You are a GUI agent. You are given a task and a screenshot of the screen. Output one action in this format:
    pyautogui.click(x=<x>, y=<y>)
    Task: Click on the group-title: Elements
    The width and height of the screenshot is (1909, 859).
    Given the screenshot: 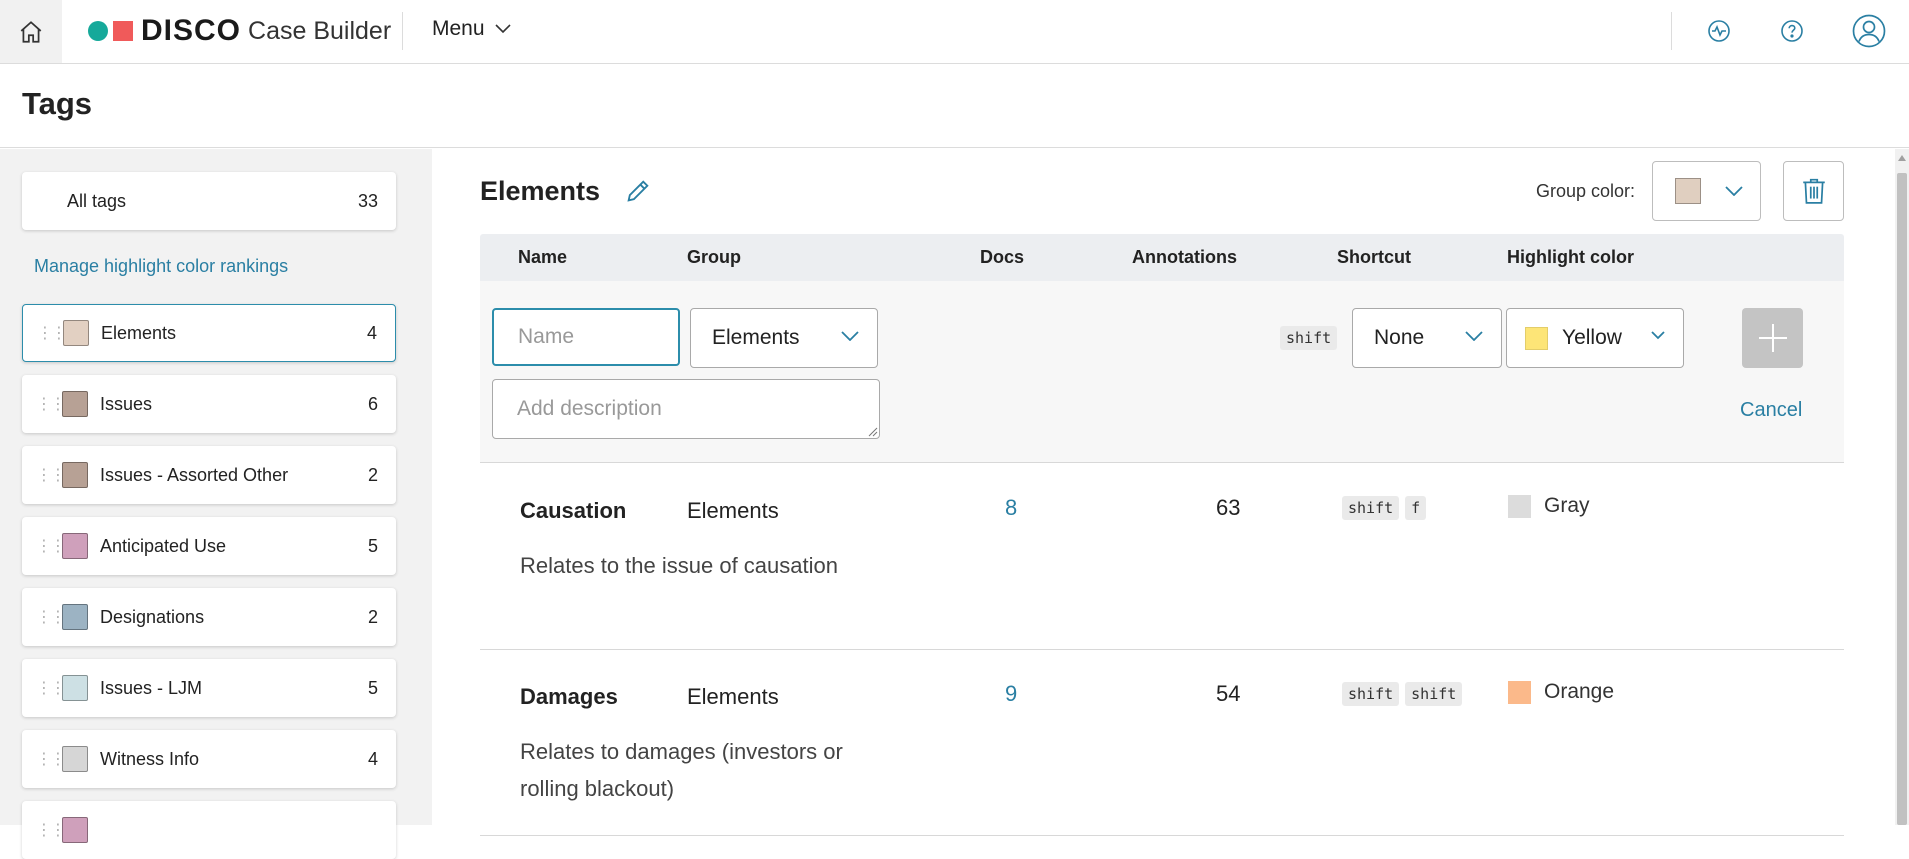 What is the action you would take?
    pyautogui.click(x=540, y=191)
    